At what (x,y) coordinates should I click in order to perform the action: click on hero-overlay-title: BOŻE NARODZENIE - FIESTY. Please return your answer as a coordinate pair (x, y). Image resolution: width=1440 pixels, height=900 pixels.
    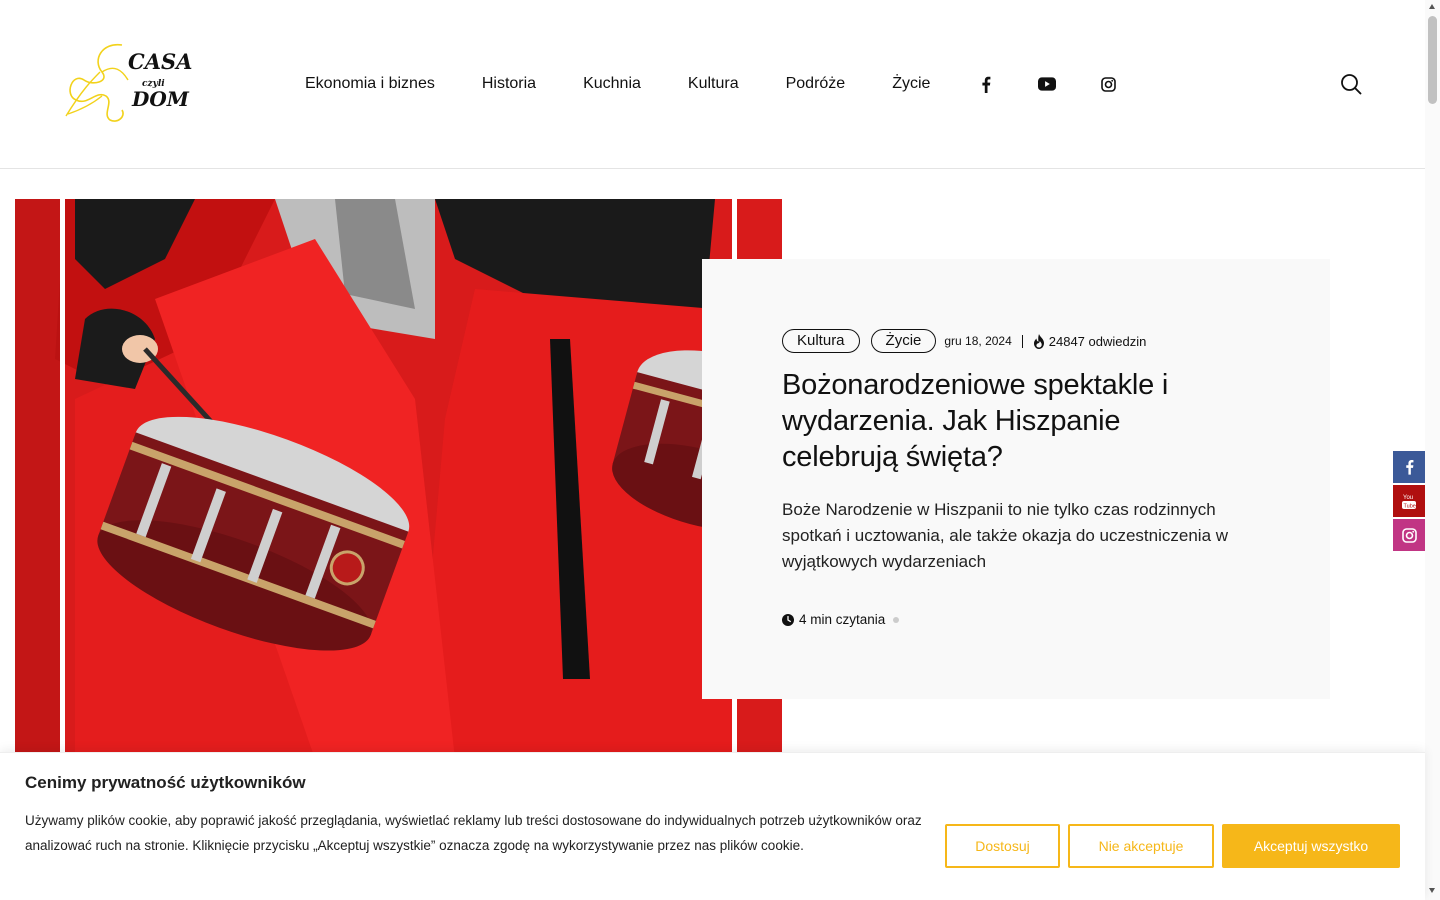
    Looking at the image, I should click on (313, 190).